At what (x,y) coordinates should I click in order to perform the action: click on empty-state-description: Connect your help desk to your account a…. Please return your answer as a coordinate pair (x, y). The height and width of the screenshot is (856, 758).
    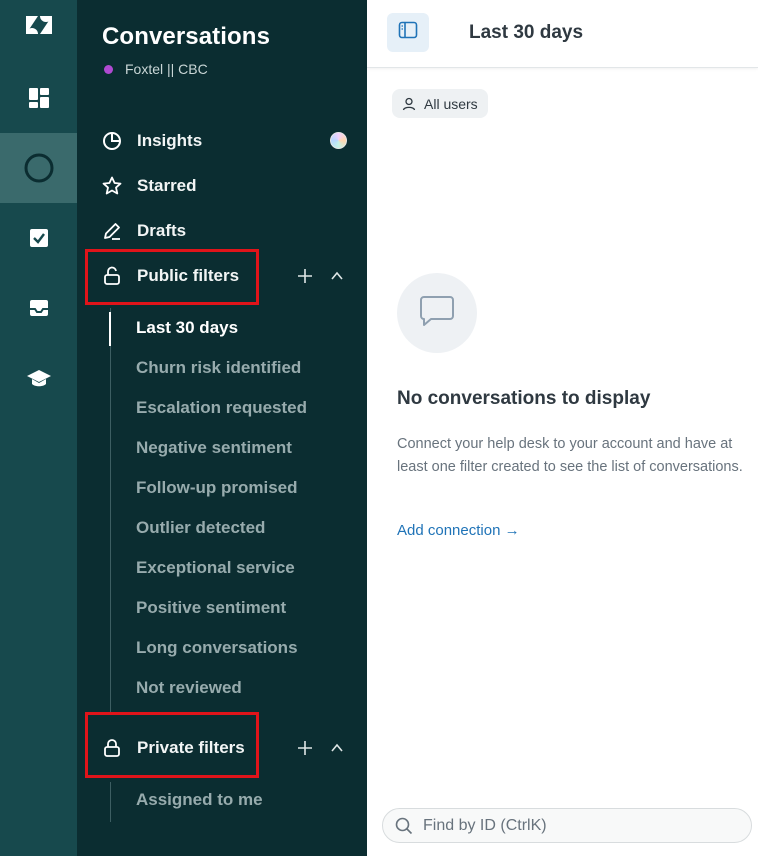
    Looking at the image, I should click on (570, 455).